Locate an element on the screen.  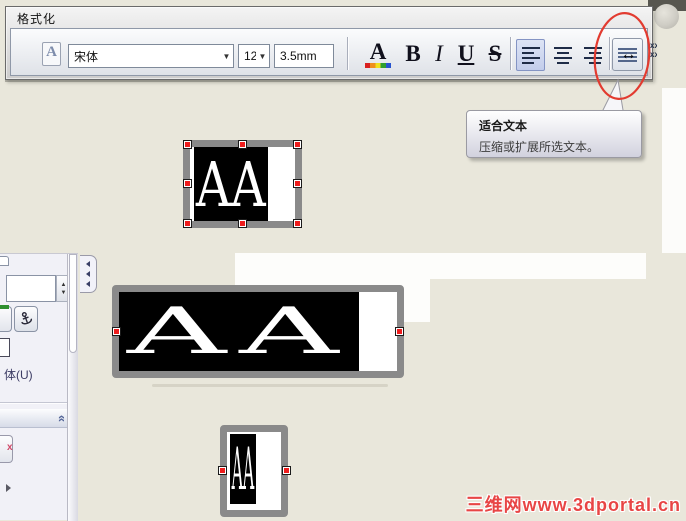
font-size-value: 12 is located at coordinates (250, 56).